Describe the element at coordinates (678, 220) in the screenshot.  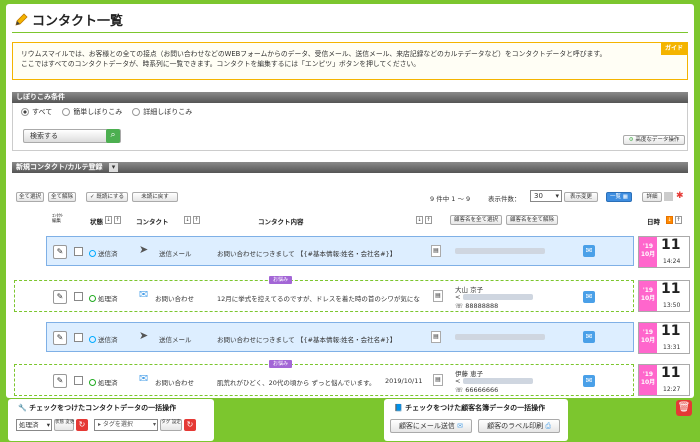
I see `sort-date-asc: ↑` at that location.